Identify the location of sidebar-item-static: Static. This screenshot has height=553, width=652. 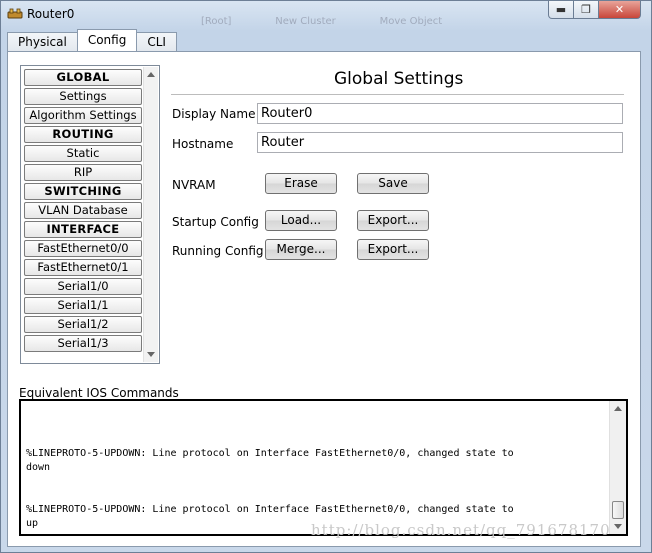
(83, 153).